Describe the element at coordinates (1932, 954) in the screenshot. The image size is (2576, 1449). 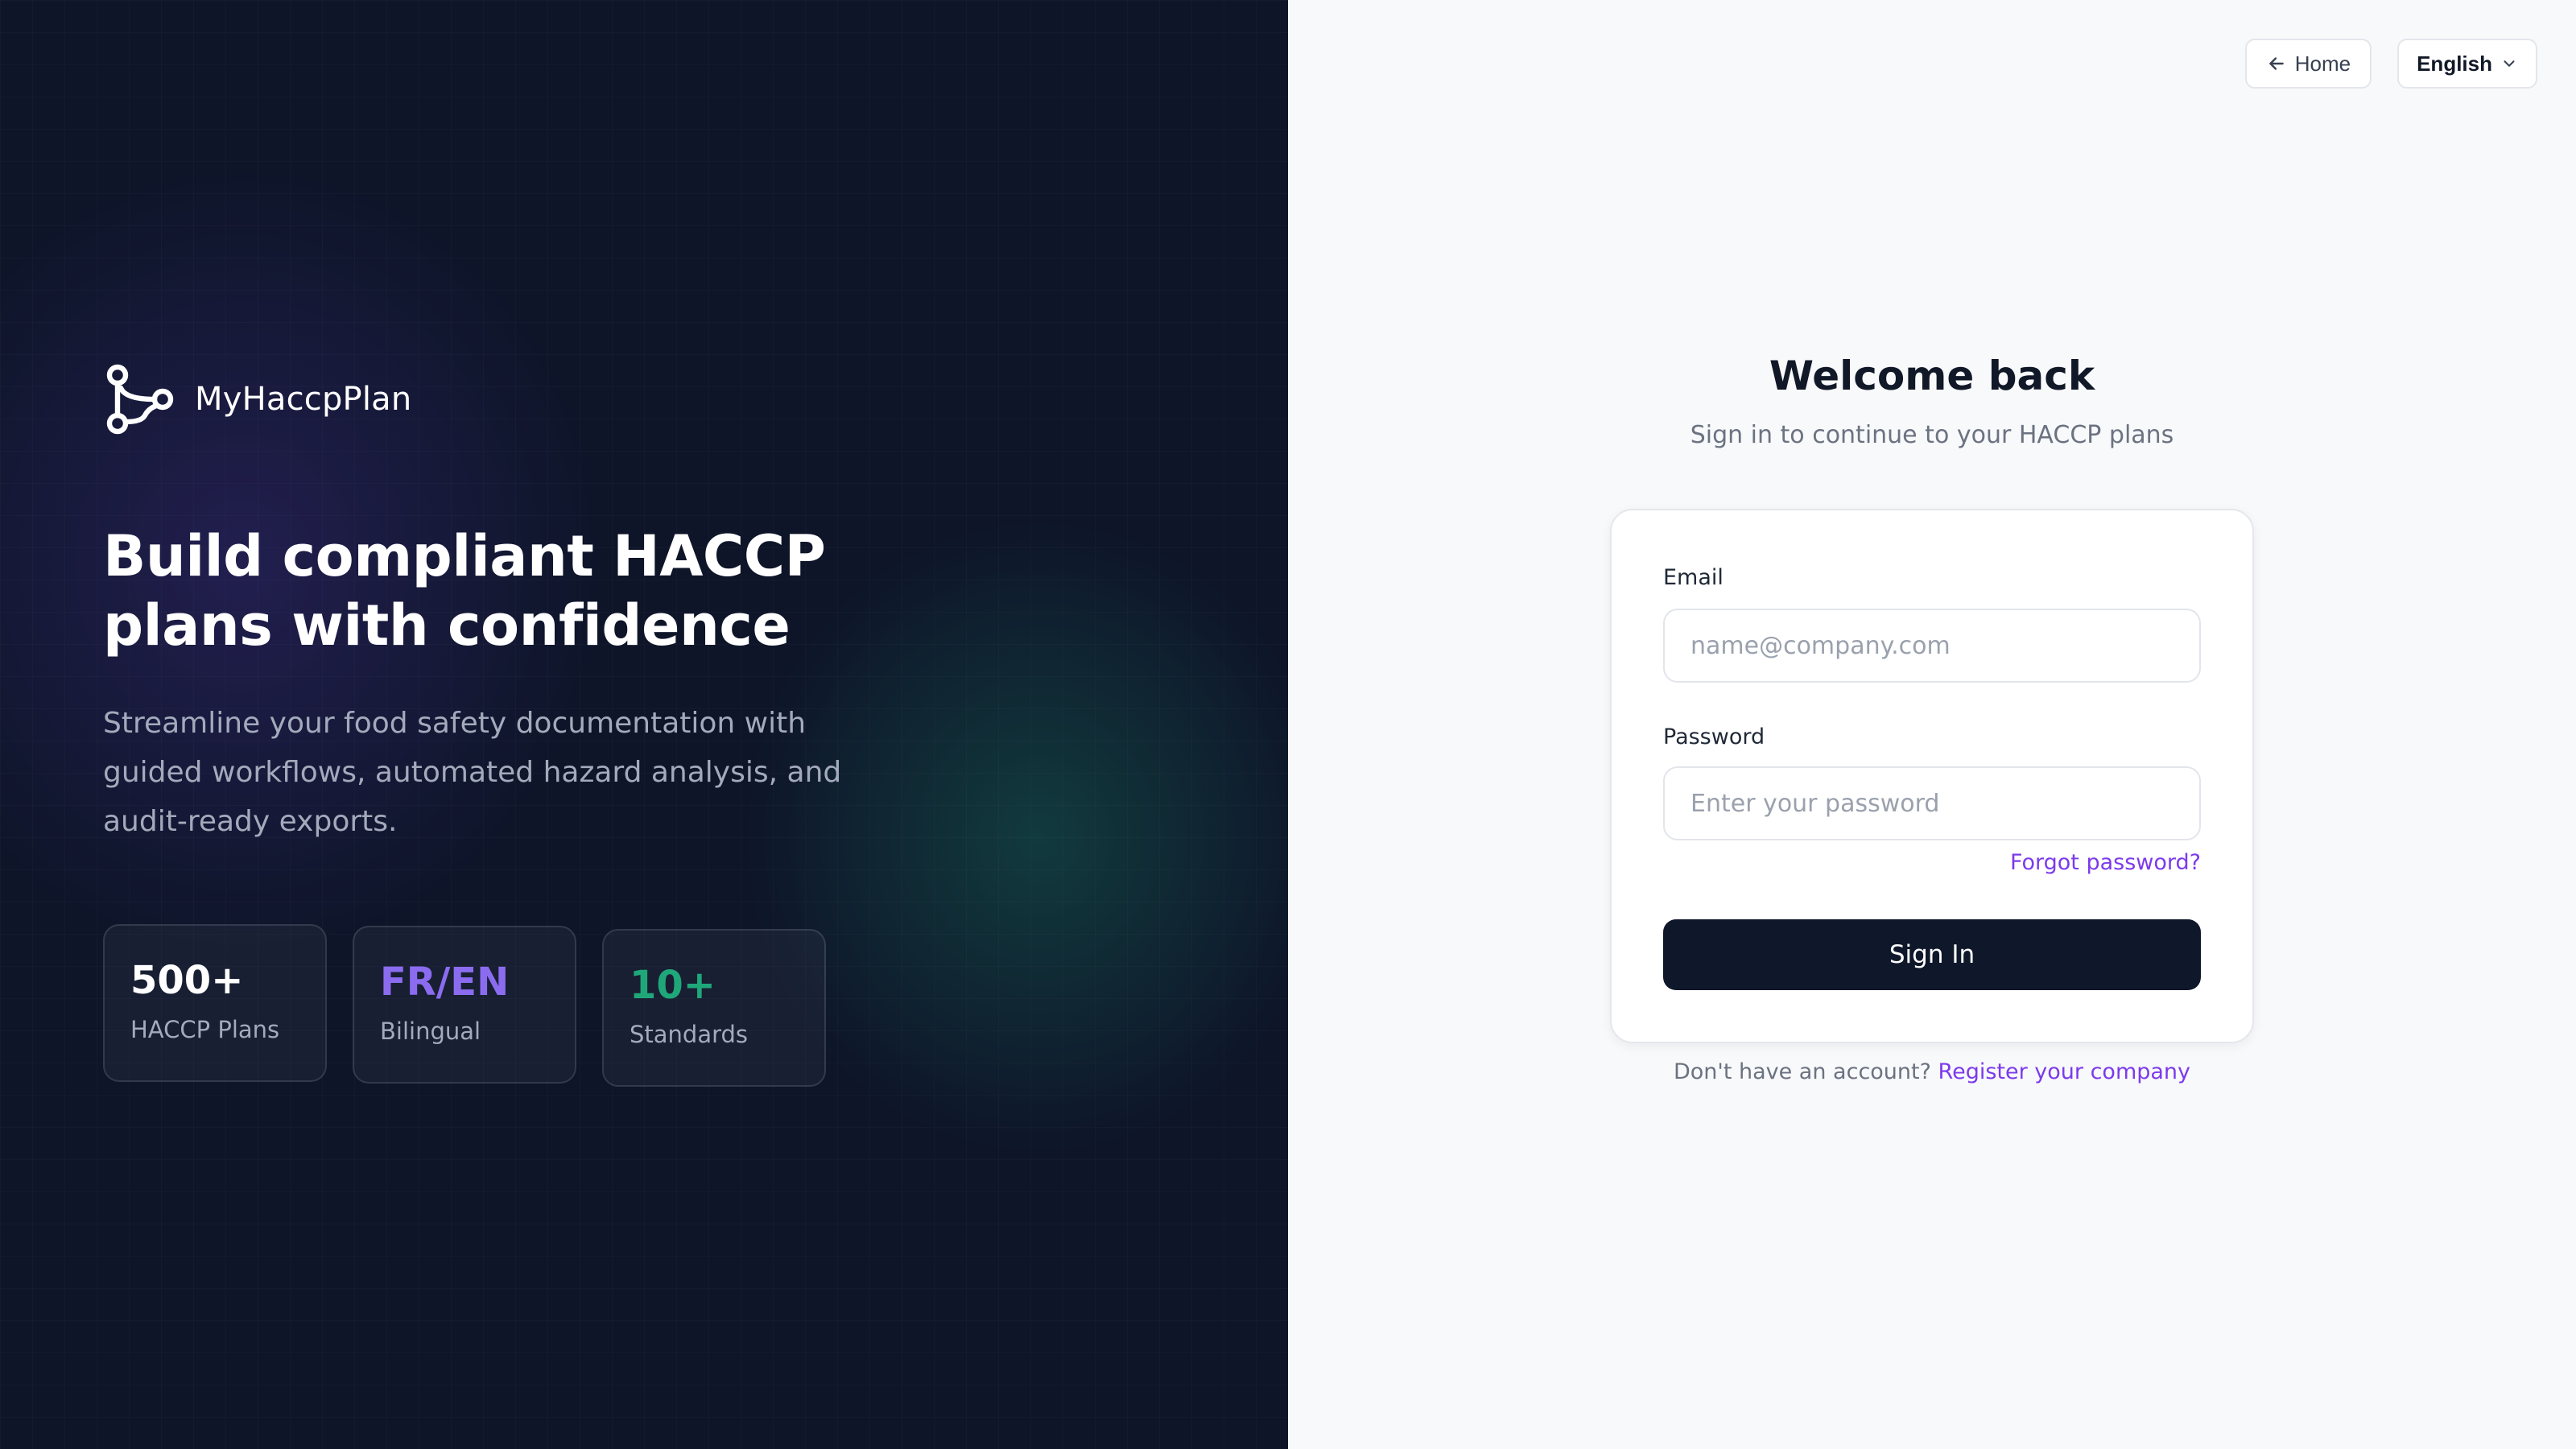
I see `sign-in-button: Sign In` at that location.